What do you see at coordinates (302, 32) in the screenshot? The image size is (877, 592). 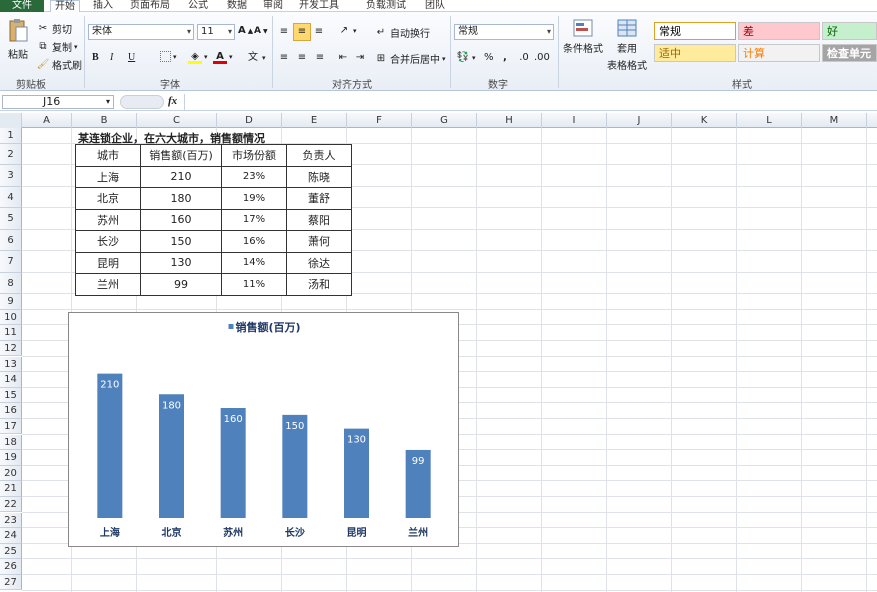 I see `align-middle-button: ≡` at bounding box center [302, 32].